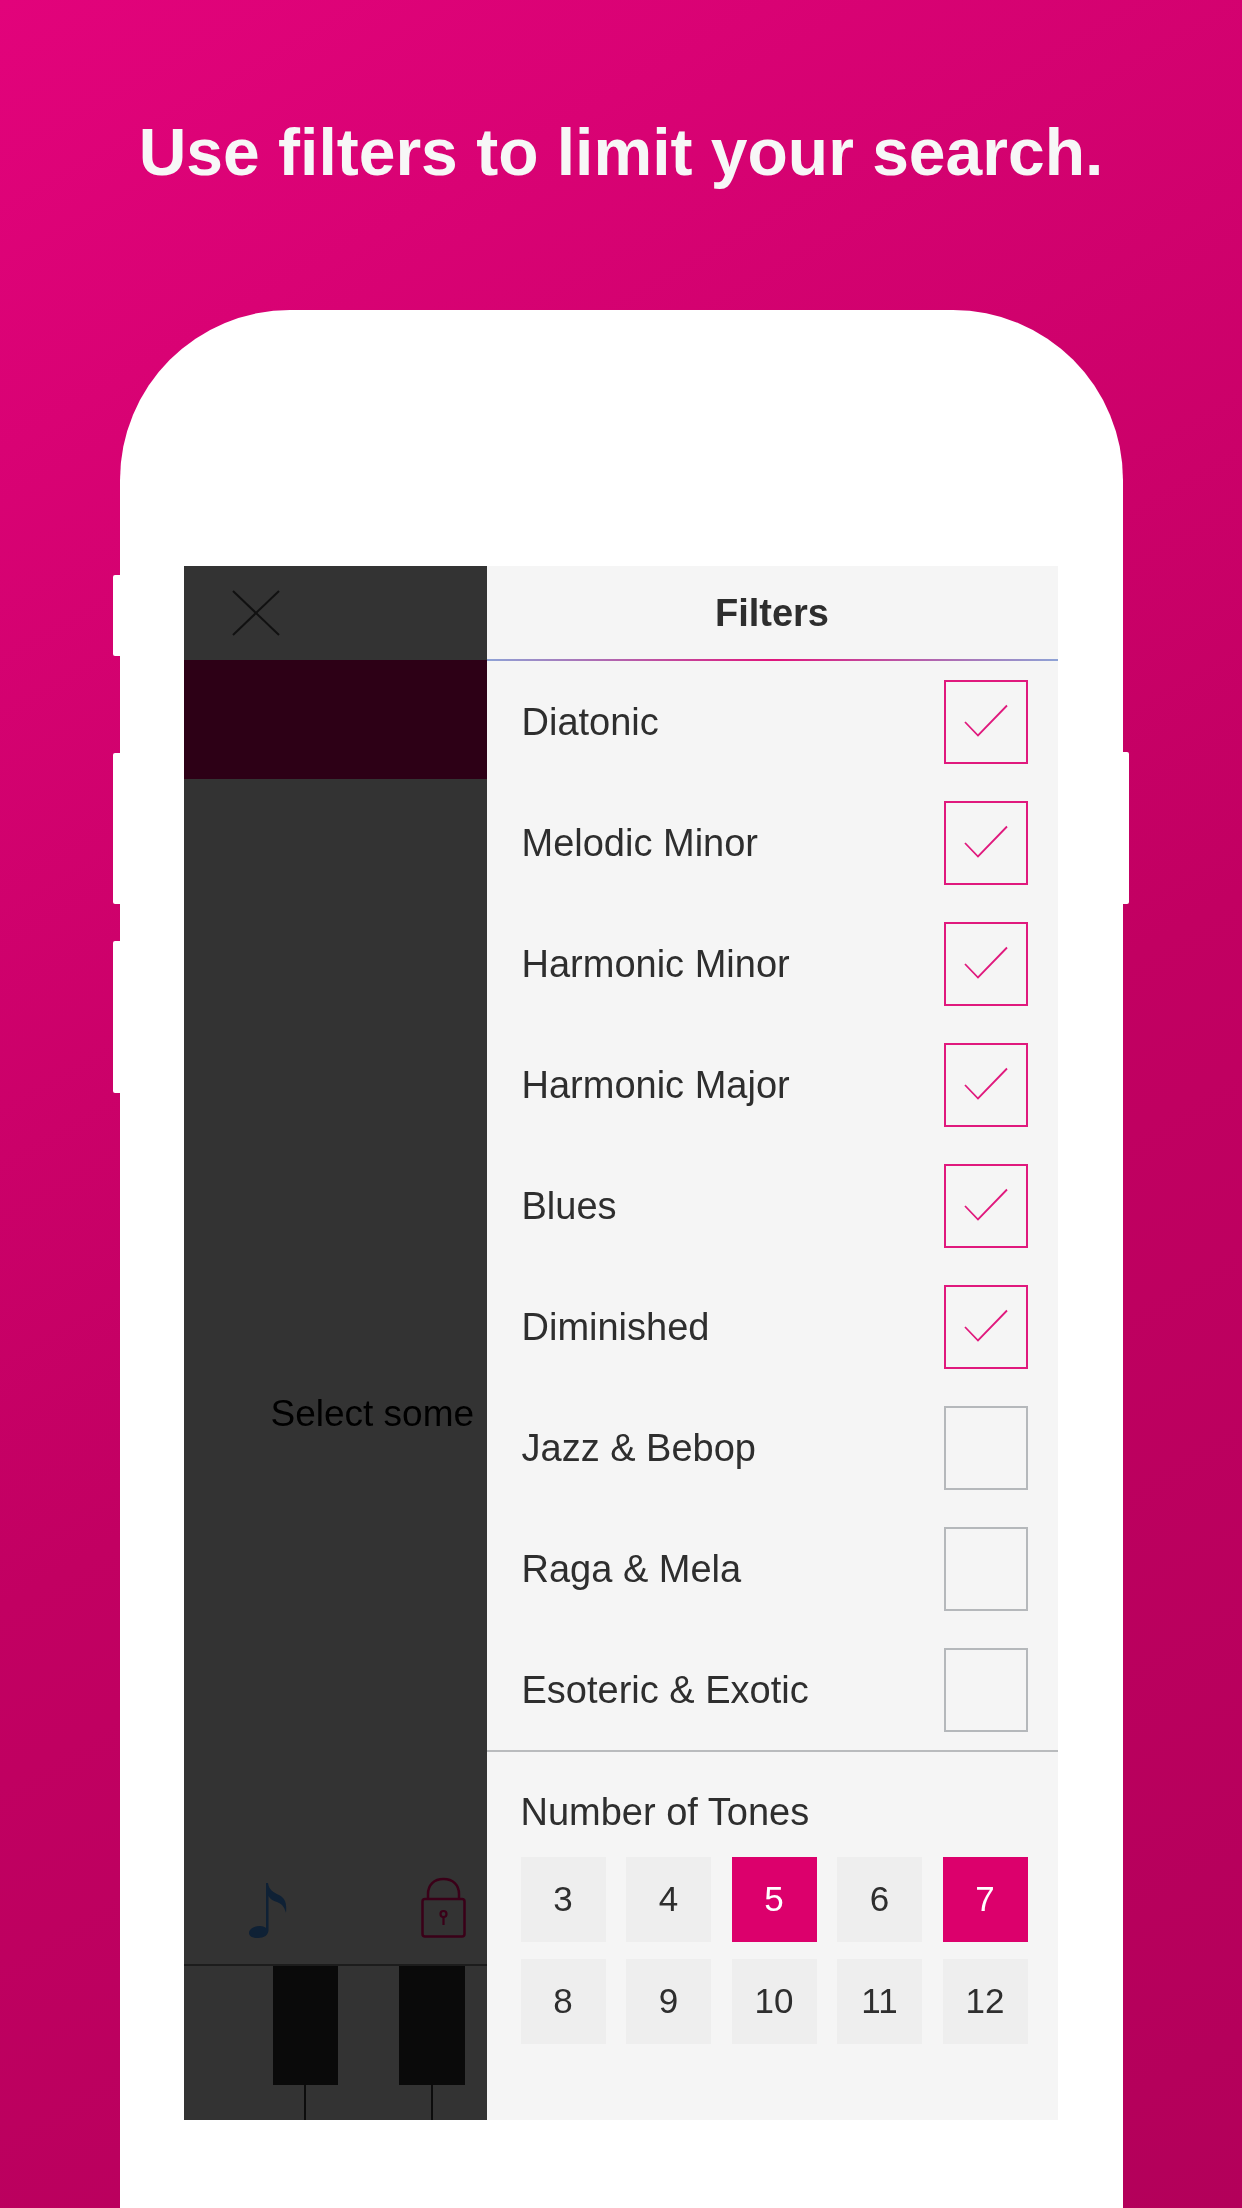 Image resolution: width=1242 pixels, height=2208 pixels. Describe the element at coordinates (563, 1899) in the screenshot. I see `tone-button: 3` at that location.